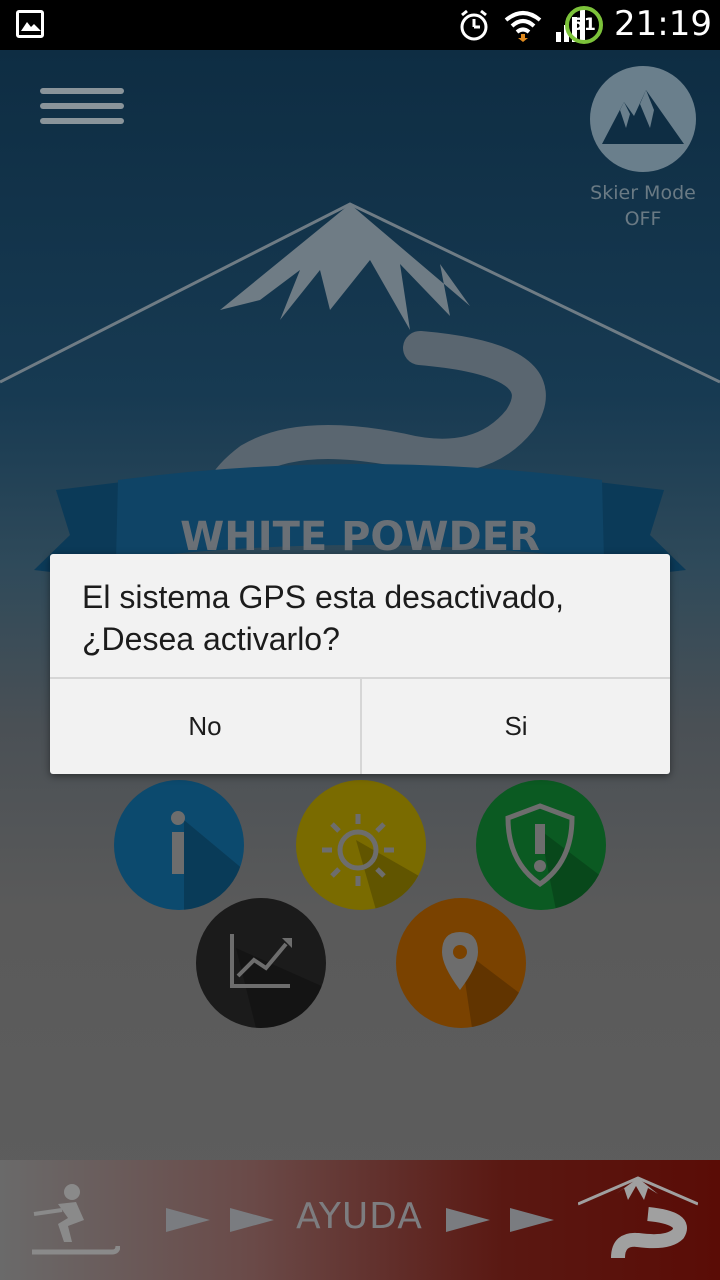 Image resolution: width=720 pixels, height=1280 pixels. Describe the element at coordinates (515, 726) in the screenshot. I see `yes-button: Si` at that location.